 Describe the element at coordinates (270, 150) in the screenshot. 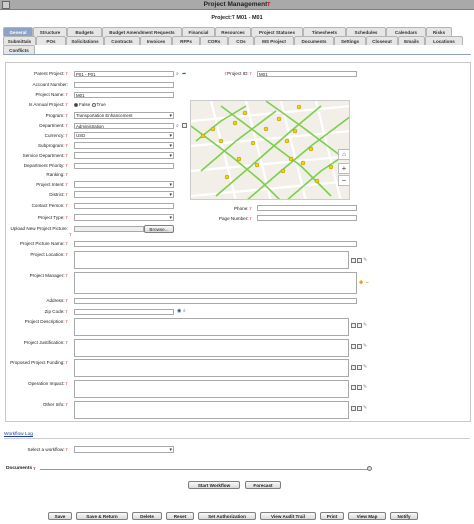

I see `project-map: ⌂ + −` at that location.